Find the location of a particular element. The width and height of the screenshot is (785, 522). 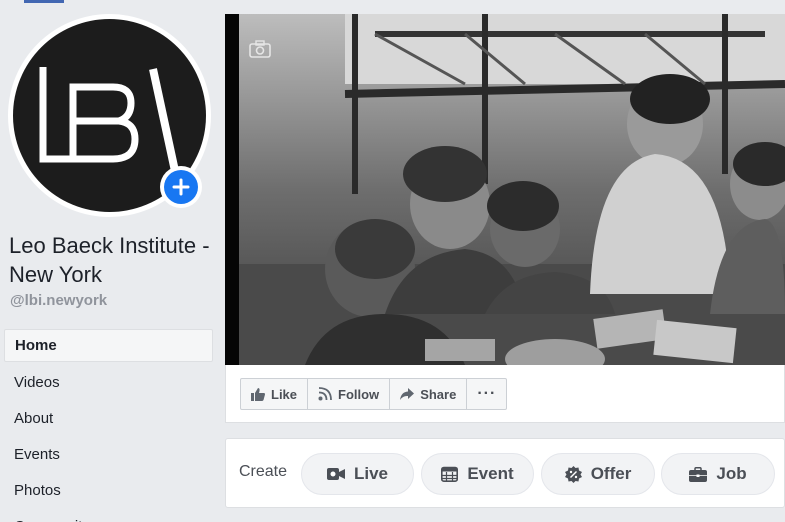

offer-icon is located at coordinates (573, 474).